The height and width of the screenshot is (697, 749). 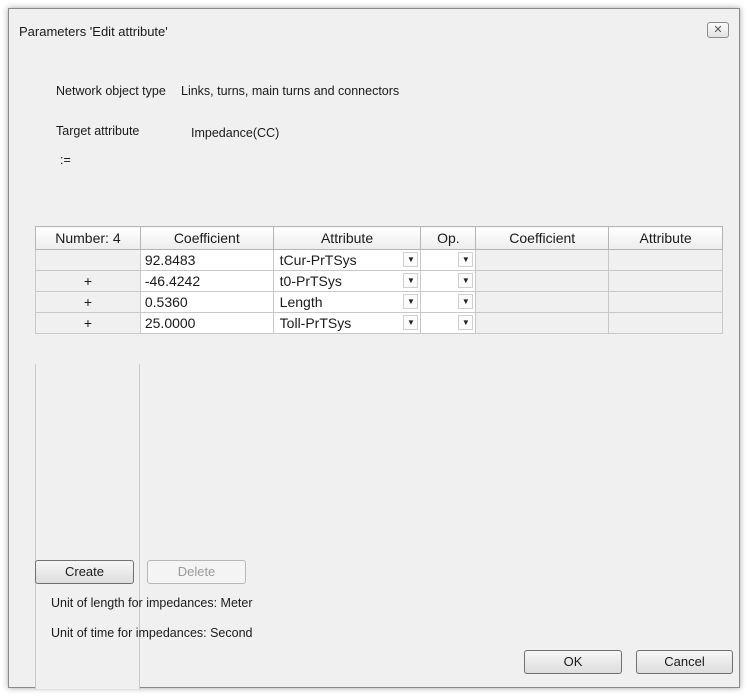 What do you see at coordinates (206, 281) in the screenshot?
I see `coefficient-cell: -46.4242` at bounding box center [206, 281].